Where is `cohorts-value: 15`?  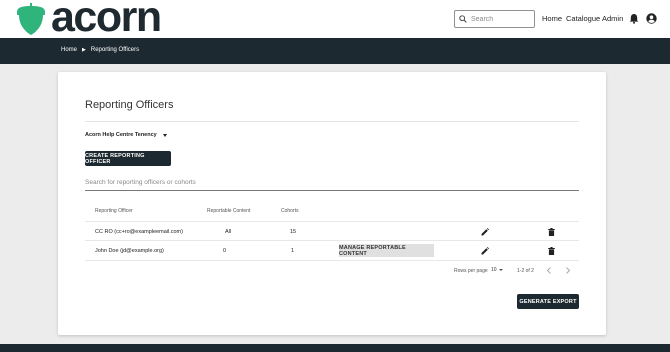 cohorts-value: 15 is located at coordinates (293, 232).